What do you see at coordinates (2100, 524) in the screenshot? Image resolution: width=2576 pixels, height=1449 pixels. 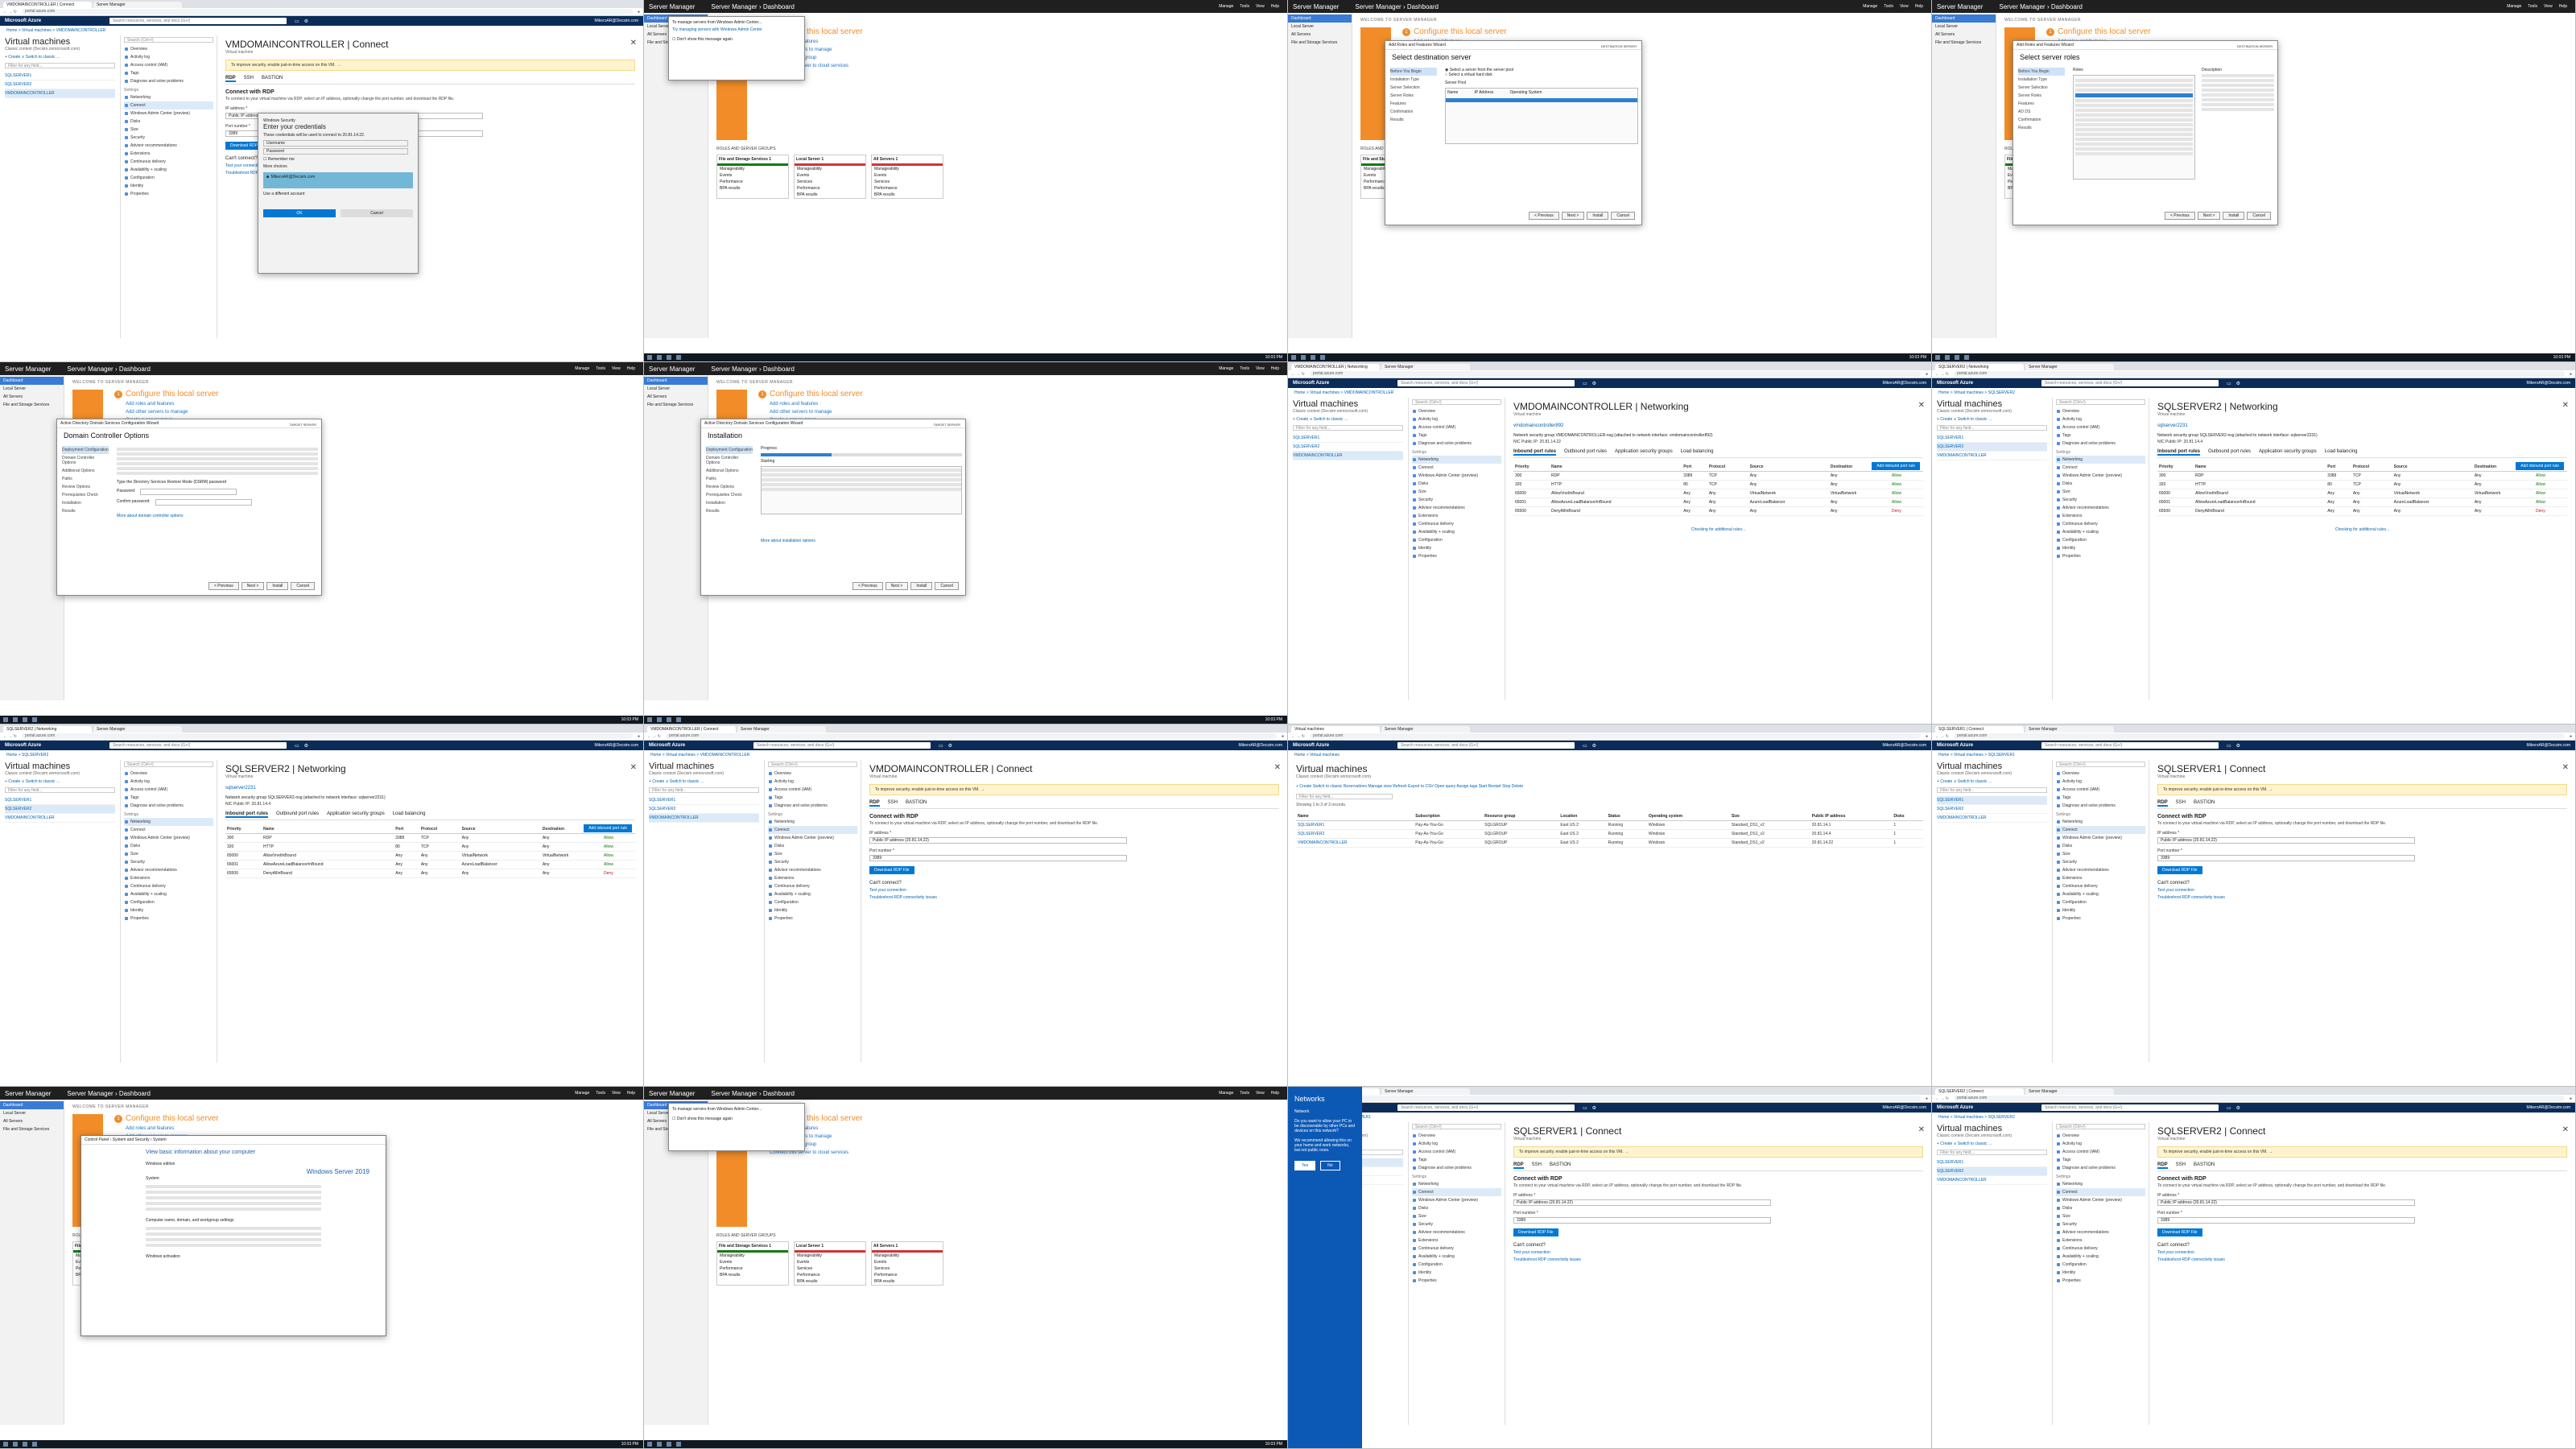 I see `menu-item-continuous-delivery: Continuous delivery` at bounding box center [2100, 524].